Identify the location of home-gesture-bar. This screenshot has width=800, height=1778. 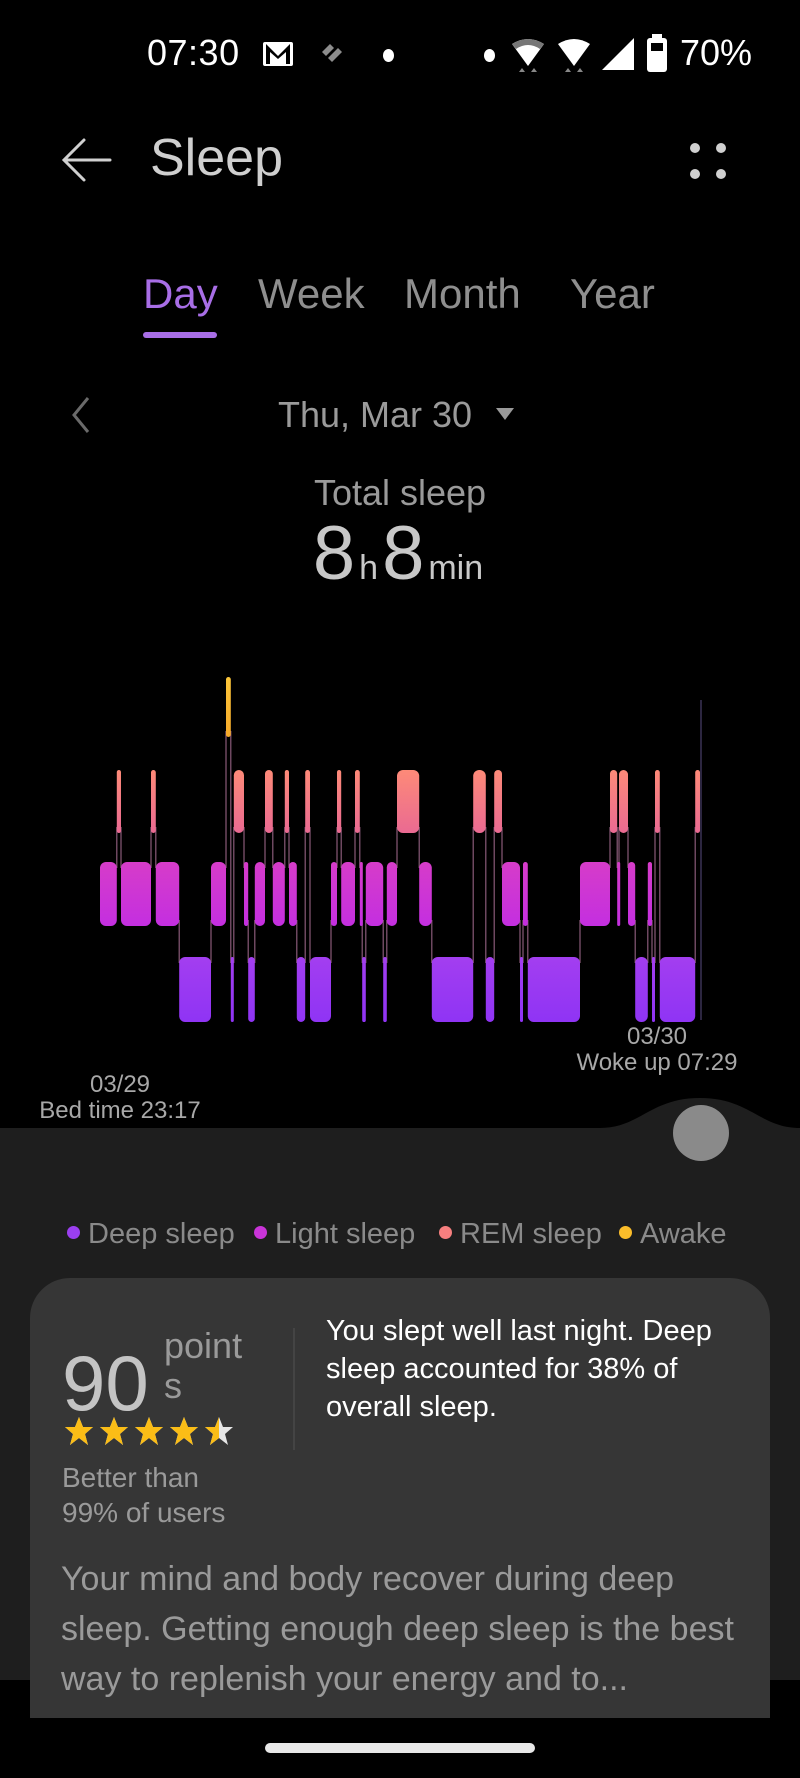
(400, 1748).